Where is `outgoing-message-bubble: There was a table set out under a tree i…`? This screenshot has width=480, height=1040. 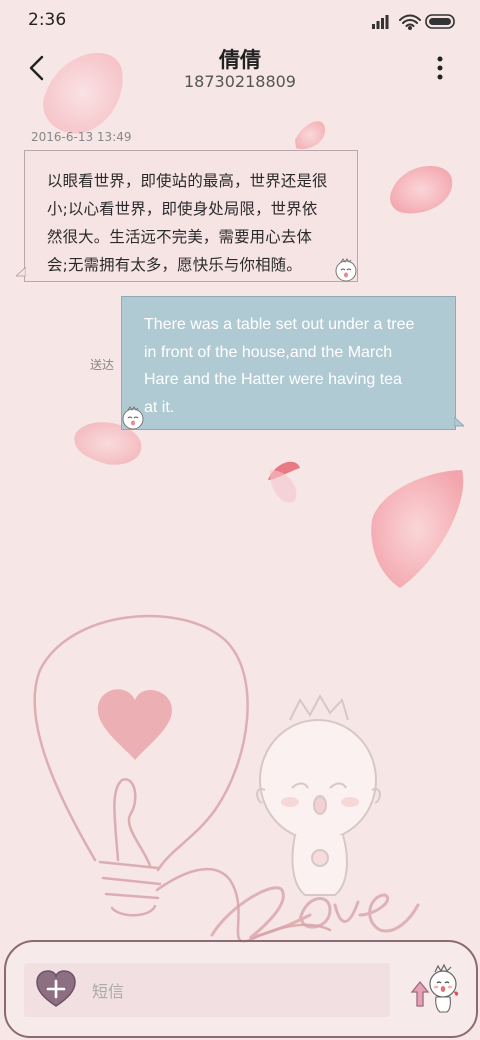 outgoing-message-bubble: There was a table set out under a tree i… is located at coordinates (292, 363).